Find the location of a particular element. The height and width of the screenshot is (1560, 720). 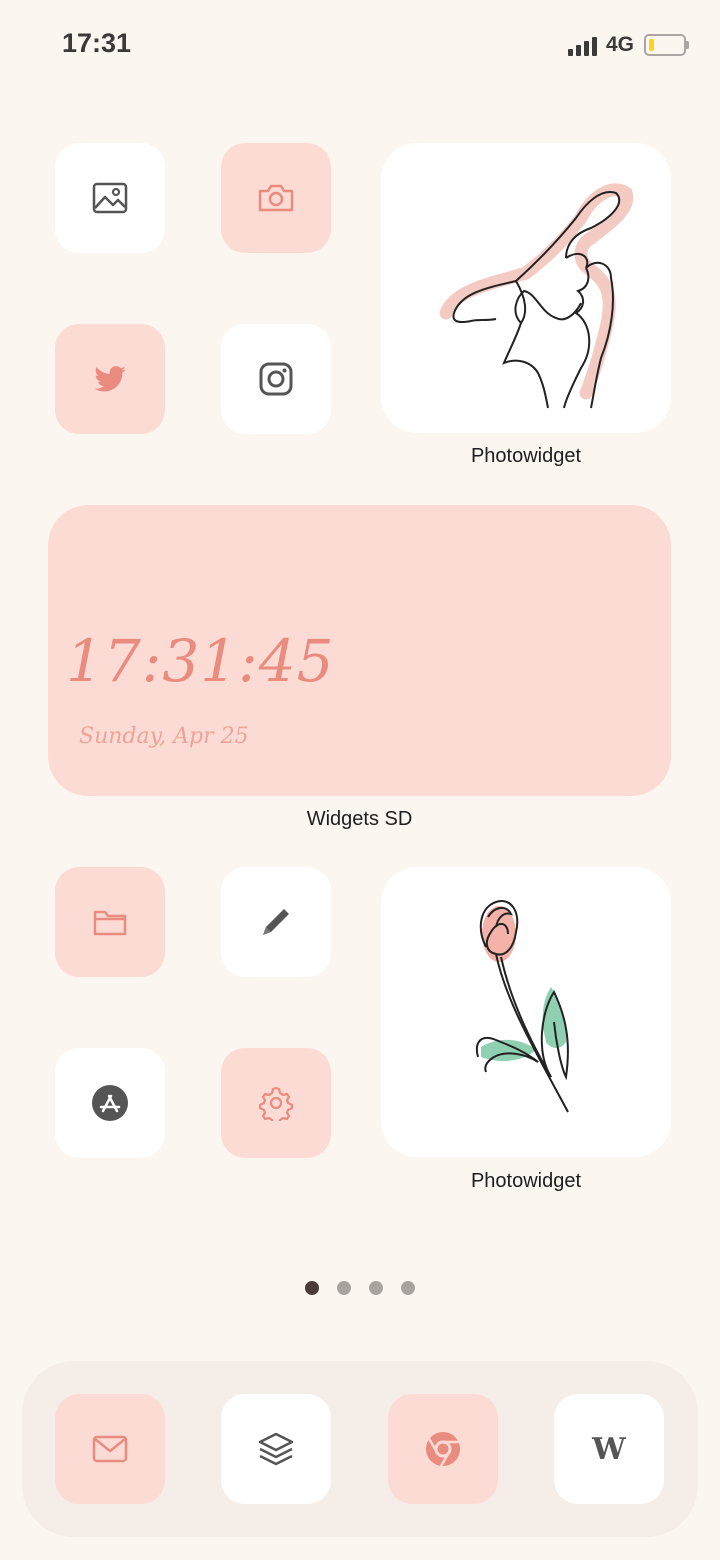

line-art-woman-image is located at coordinates (536, 296).